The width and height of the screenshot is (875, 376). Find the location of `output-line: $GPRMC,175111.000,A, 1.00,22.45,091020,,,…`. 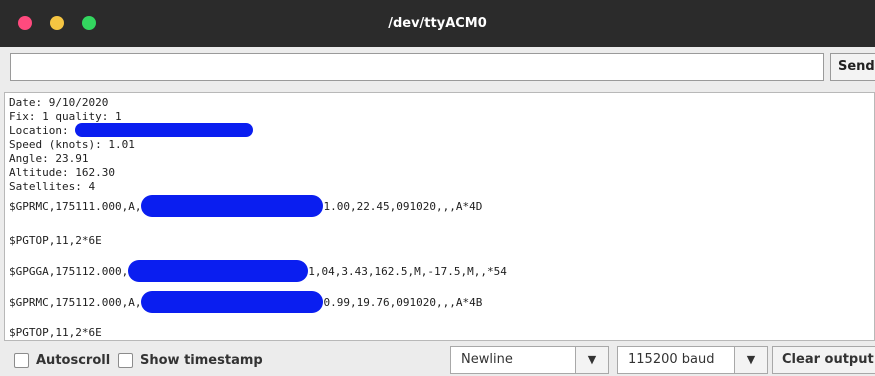

output-line: $GPRMC,175111.000,A, 1.00,22.45,091020,,,… is located at coordinates (246, 206).